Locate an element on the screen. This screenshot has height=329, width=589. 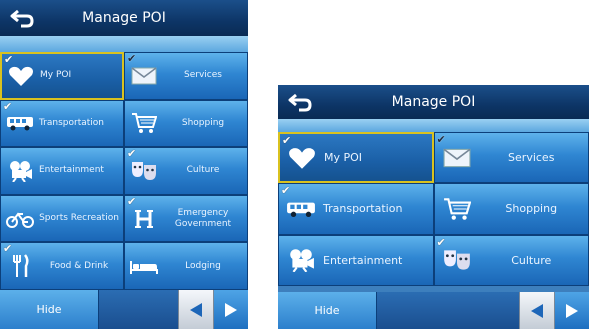
tile-label: Emergency Government is located at coordinates (203, 218).